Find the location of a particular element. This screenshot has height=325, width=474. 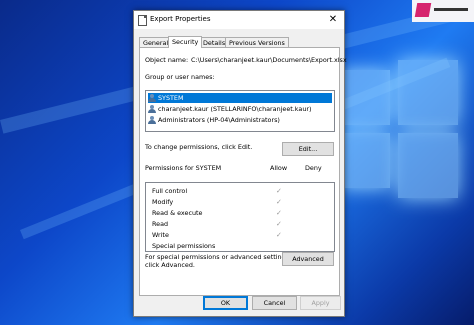

cancel-button: Cancel is located at coordinates (274, 303).